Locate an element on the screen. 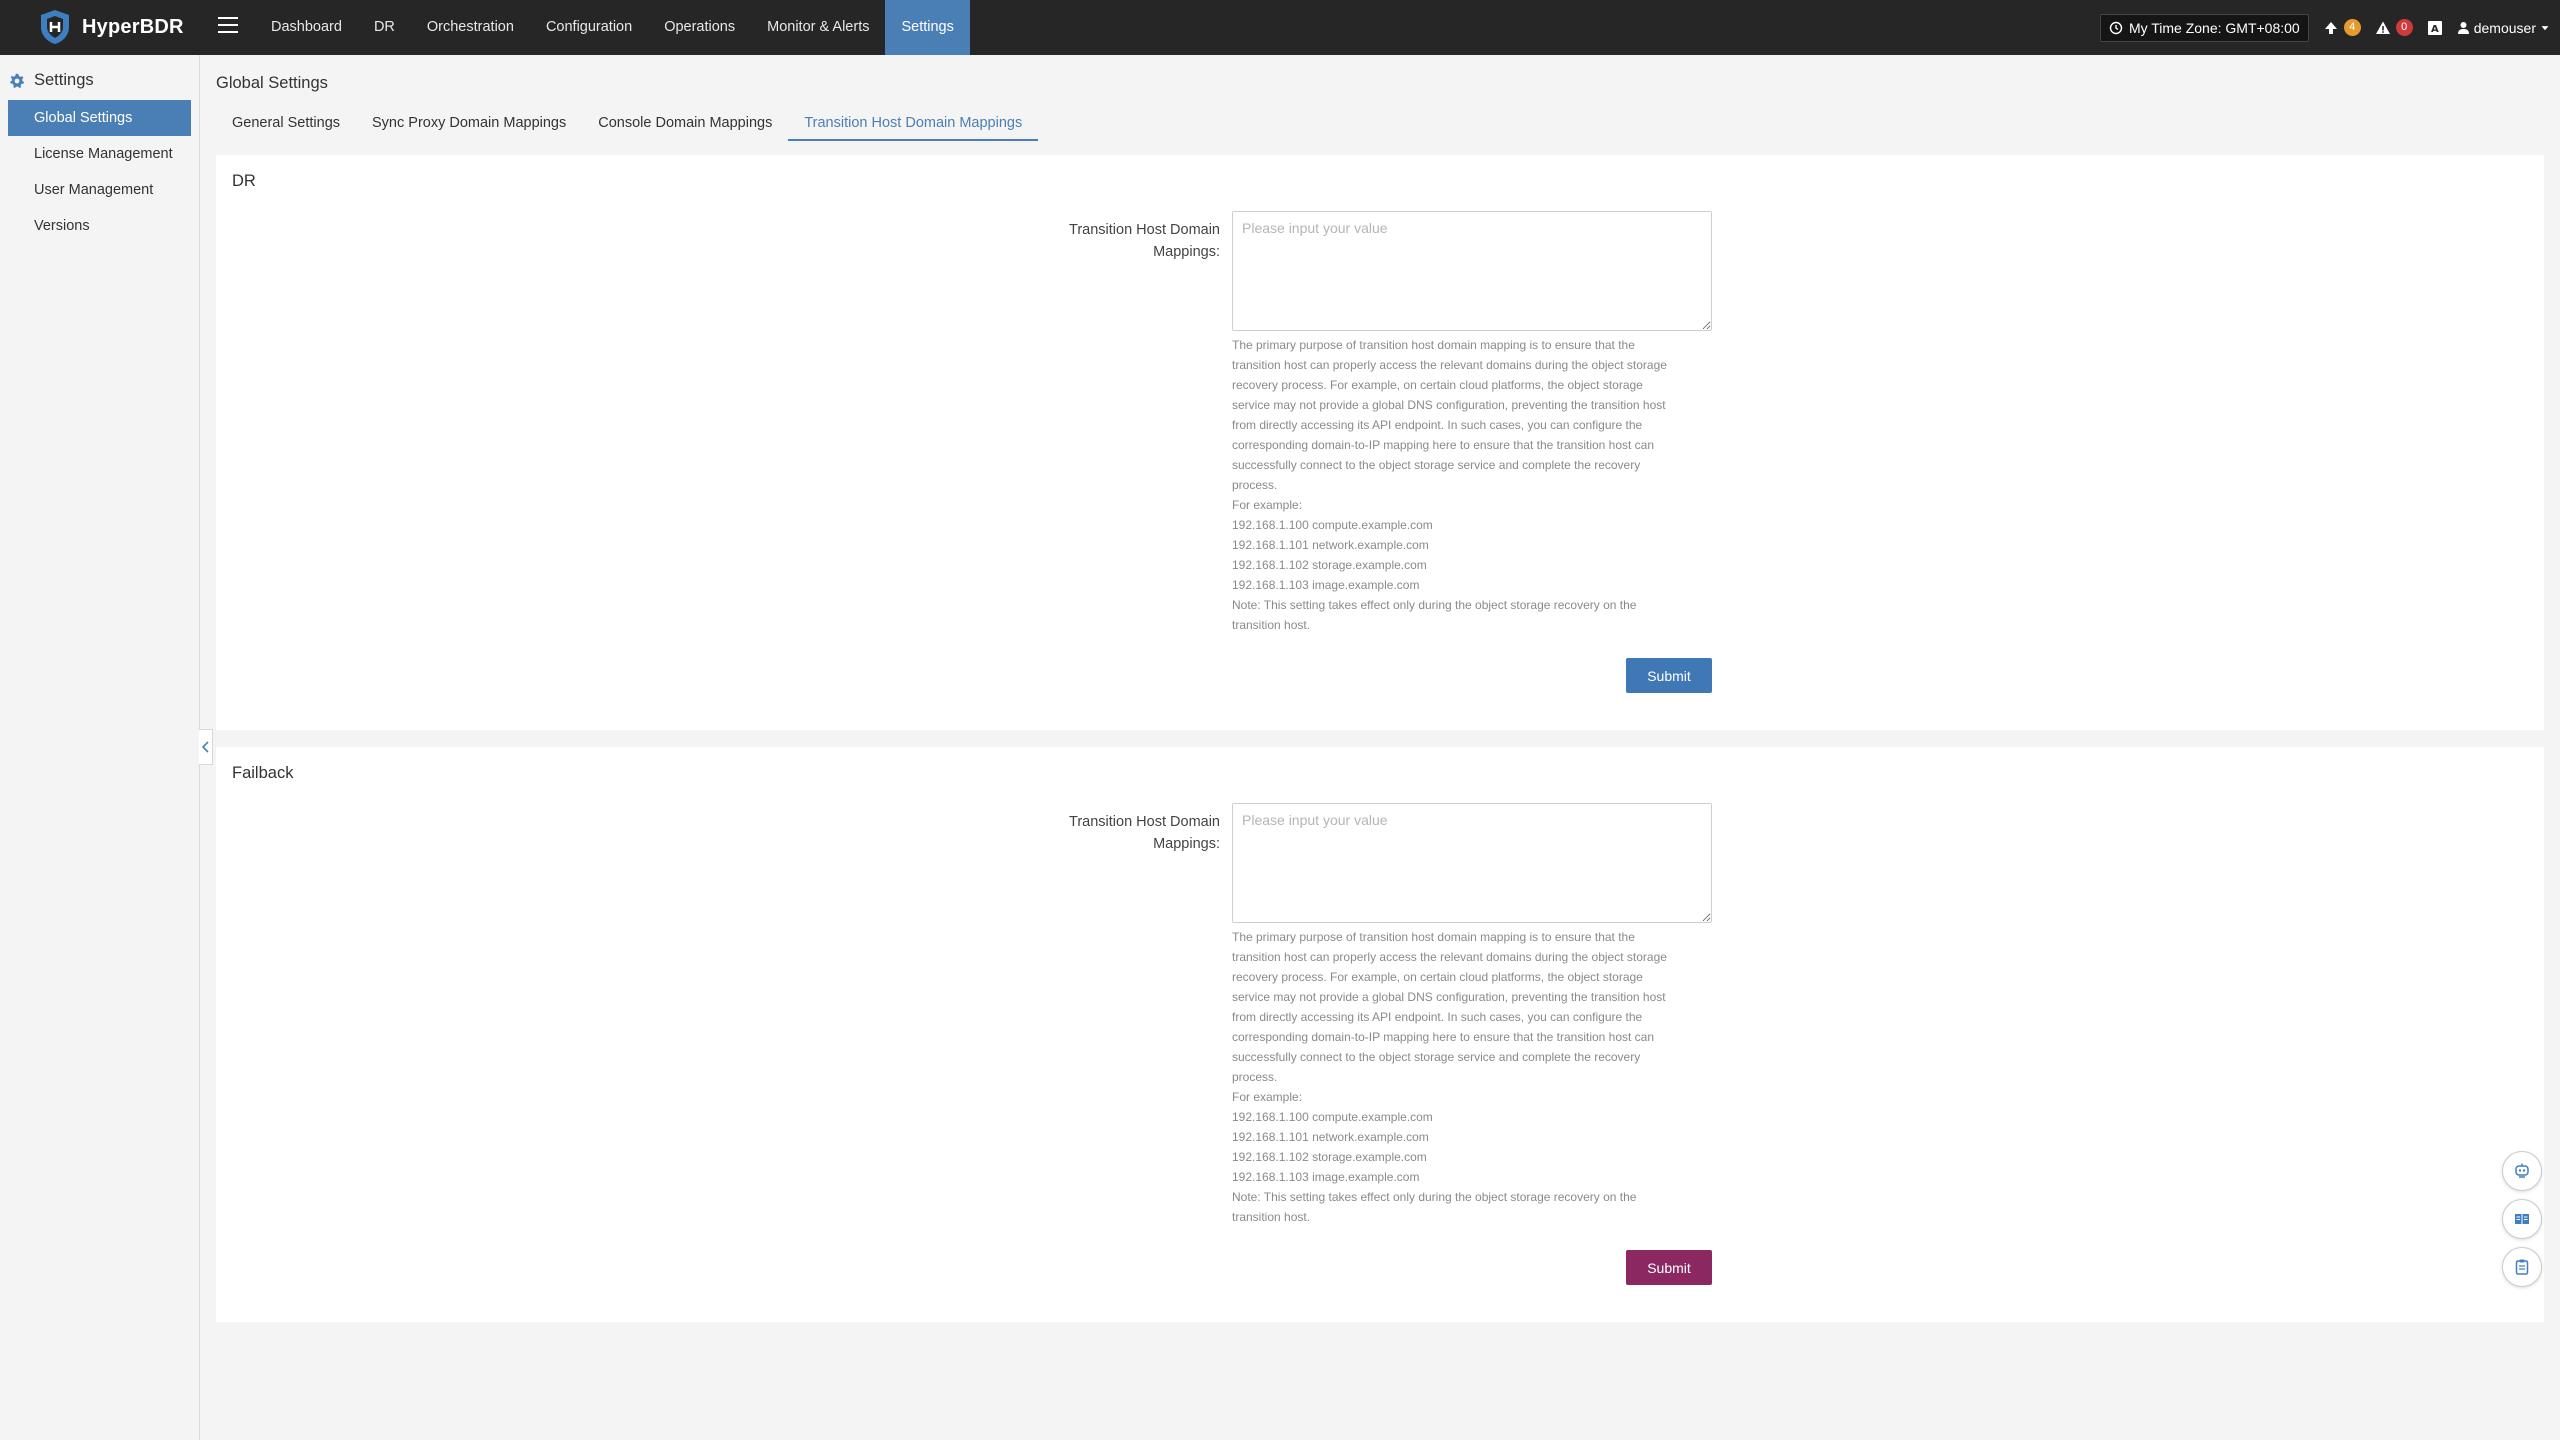  alert-count-badge: 0 is located at coordinates (2404, 27).